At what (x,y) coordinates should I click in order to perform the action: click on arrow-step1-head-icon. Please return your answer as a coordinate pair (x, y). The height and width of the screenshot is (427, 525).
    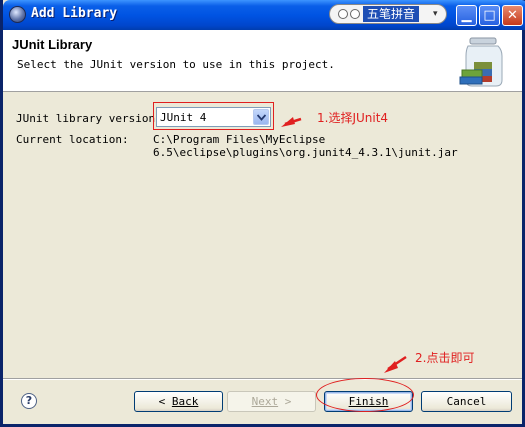
    Looking at the image, I should click on (288, 122).